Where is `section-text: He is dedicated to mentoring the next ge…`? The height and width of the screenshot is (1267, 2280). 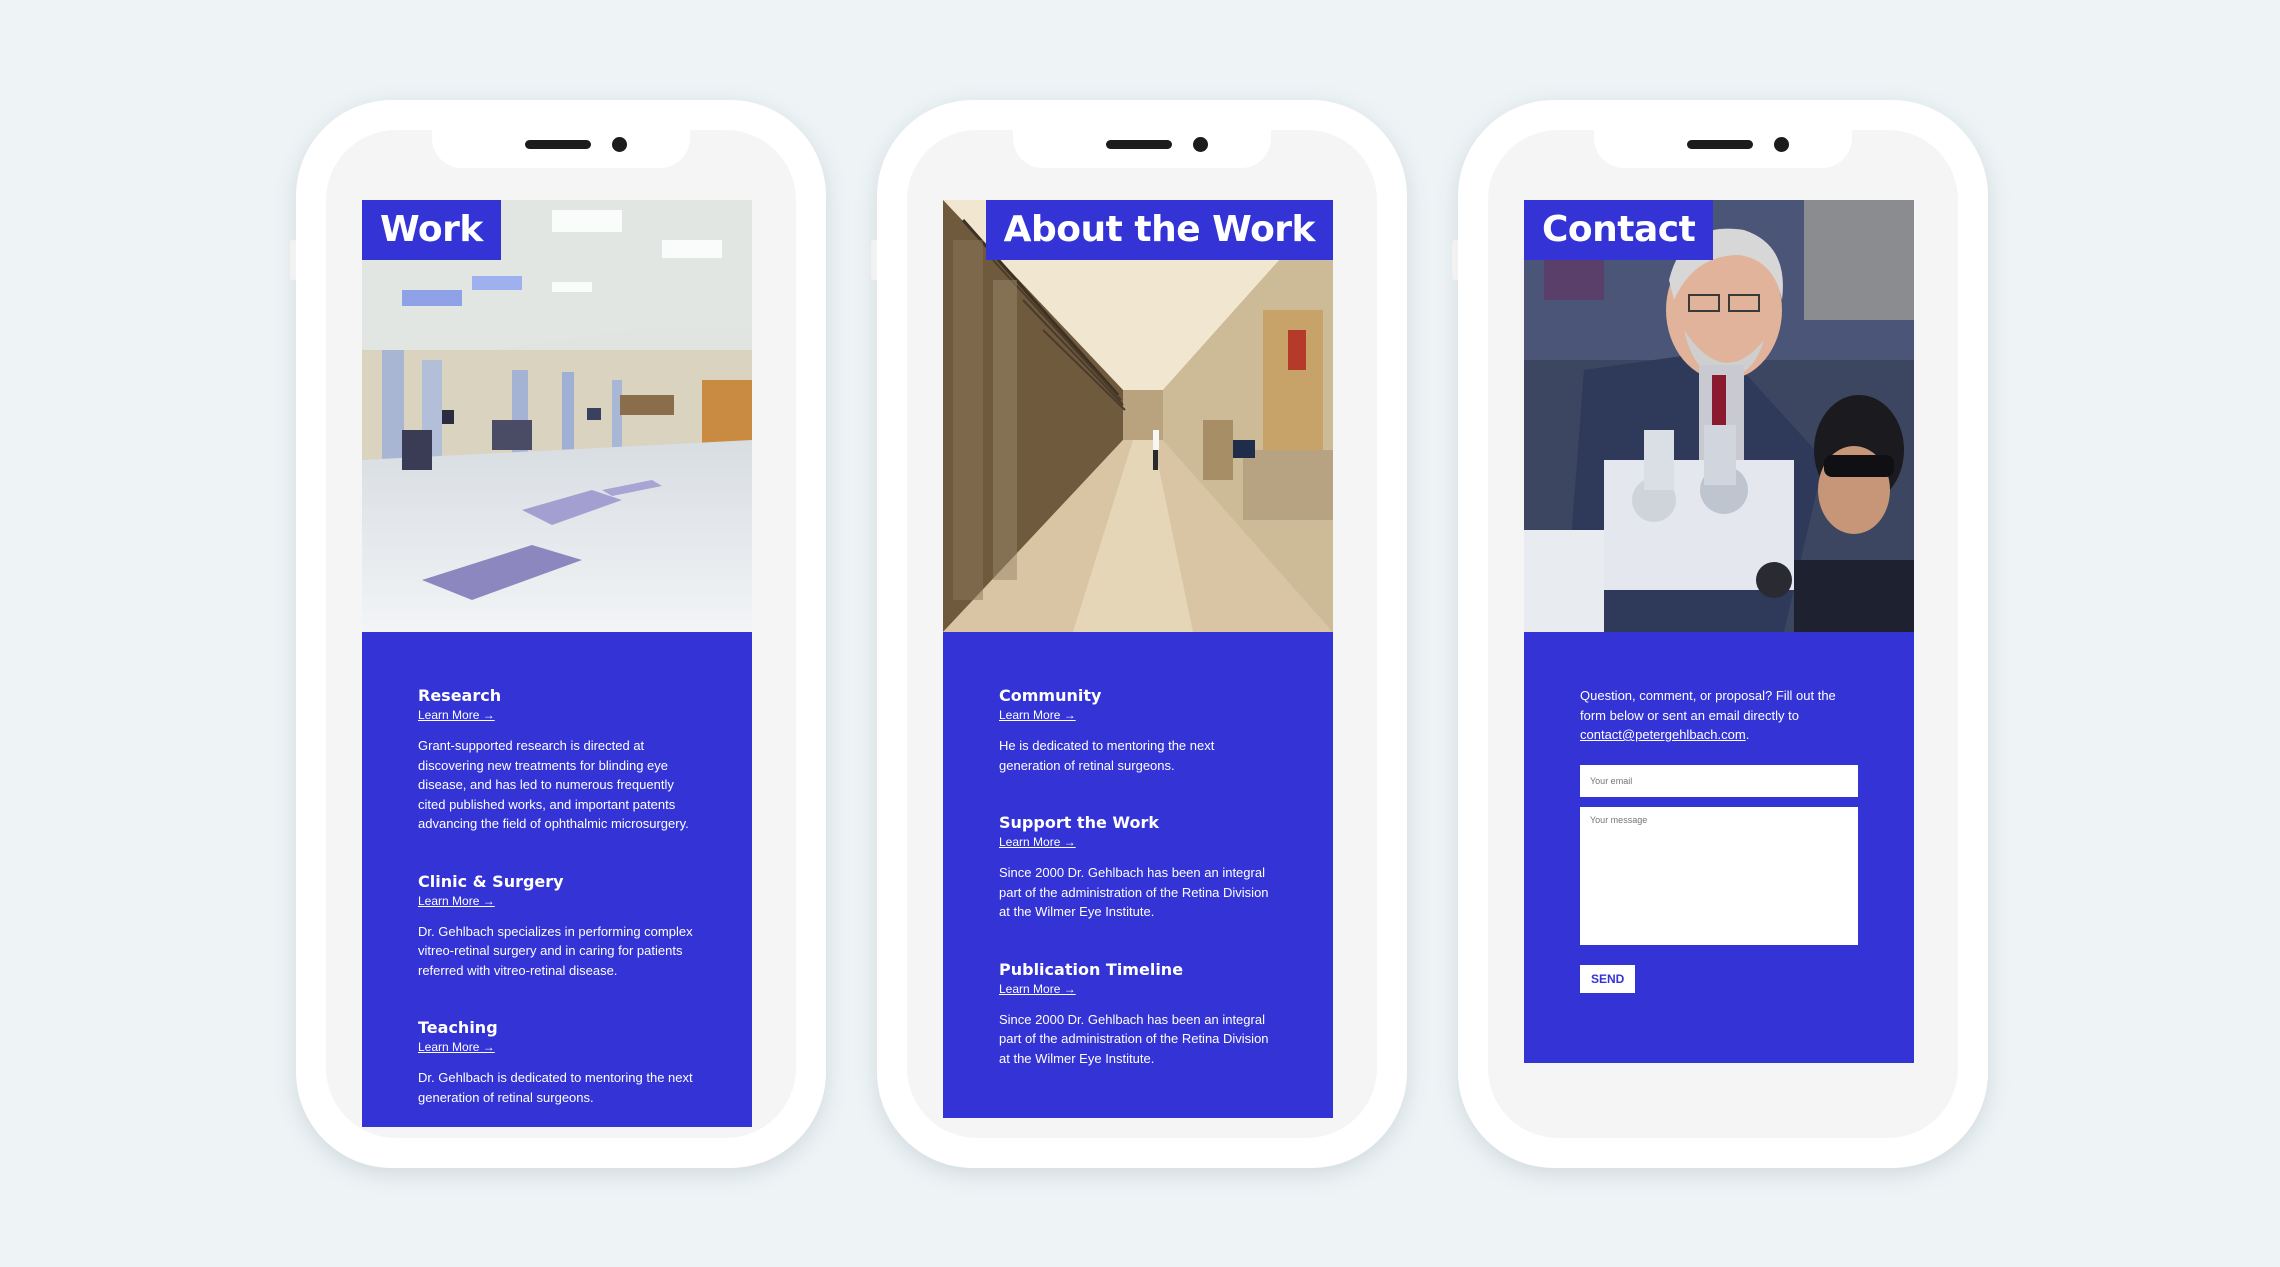 section-text: He is dedicated to mentoring the next ge… is located at coordinates (1107, 755).